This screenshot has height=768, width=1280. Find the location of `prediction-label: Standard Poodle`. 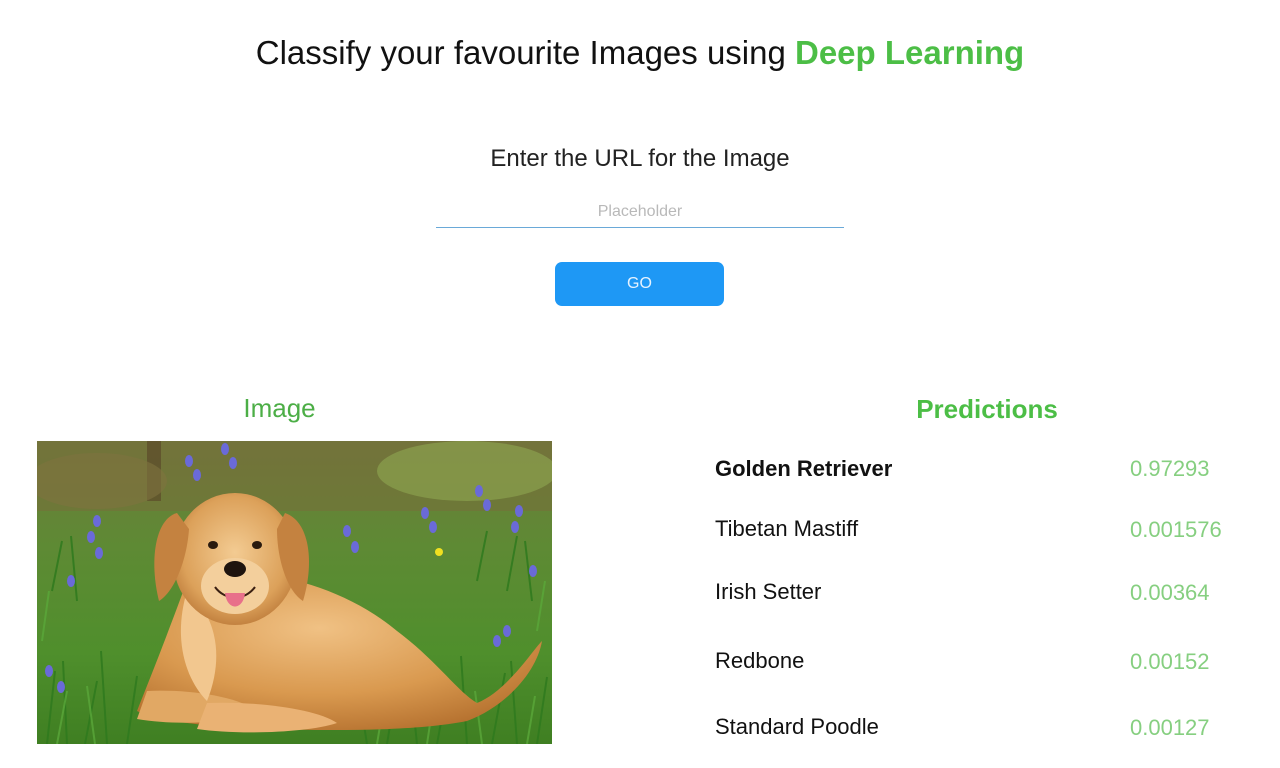

prediction-label: Standard Poodle is located at coordinates (797, 726).